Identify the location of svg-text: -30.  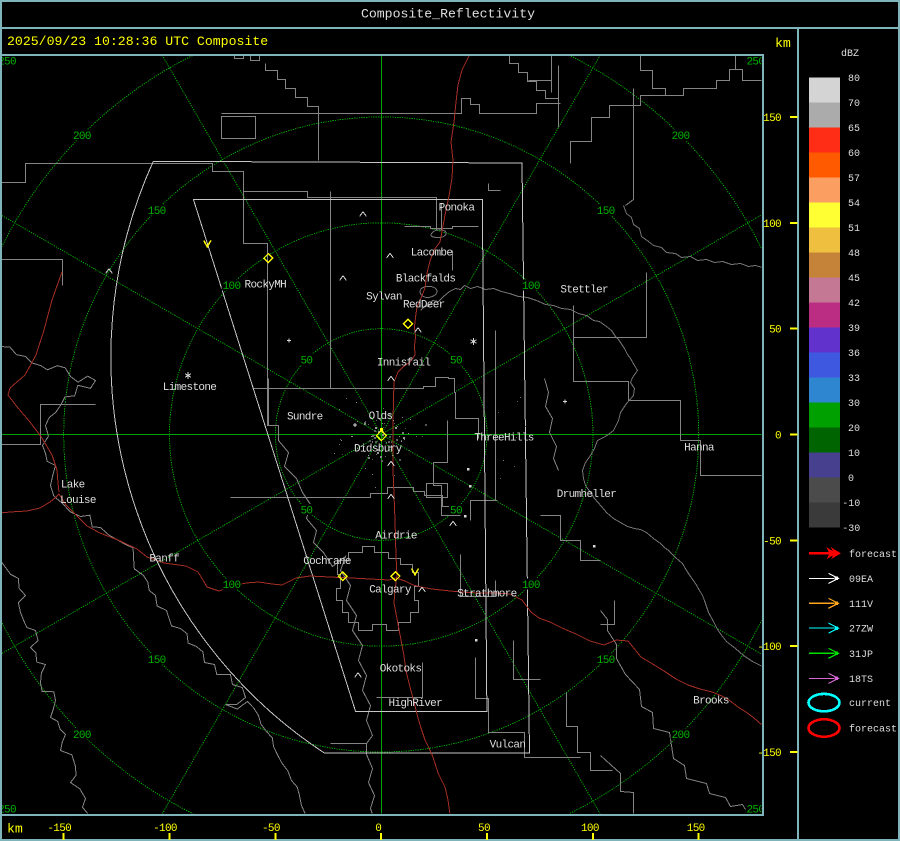
(851, 529).